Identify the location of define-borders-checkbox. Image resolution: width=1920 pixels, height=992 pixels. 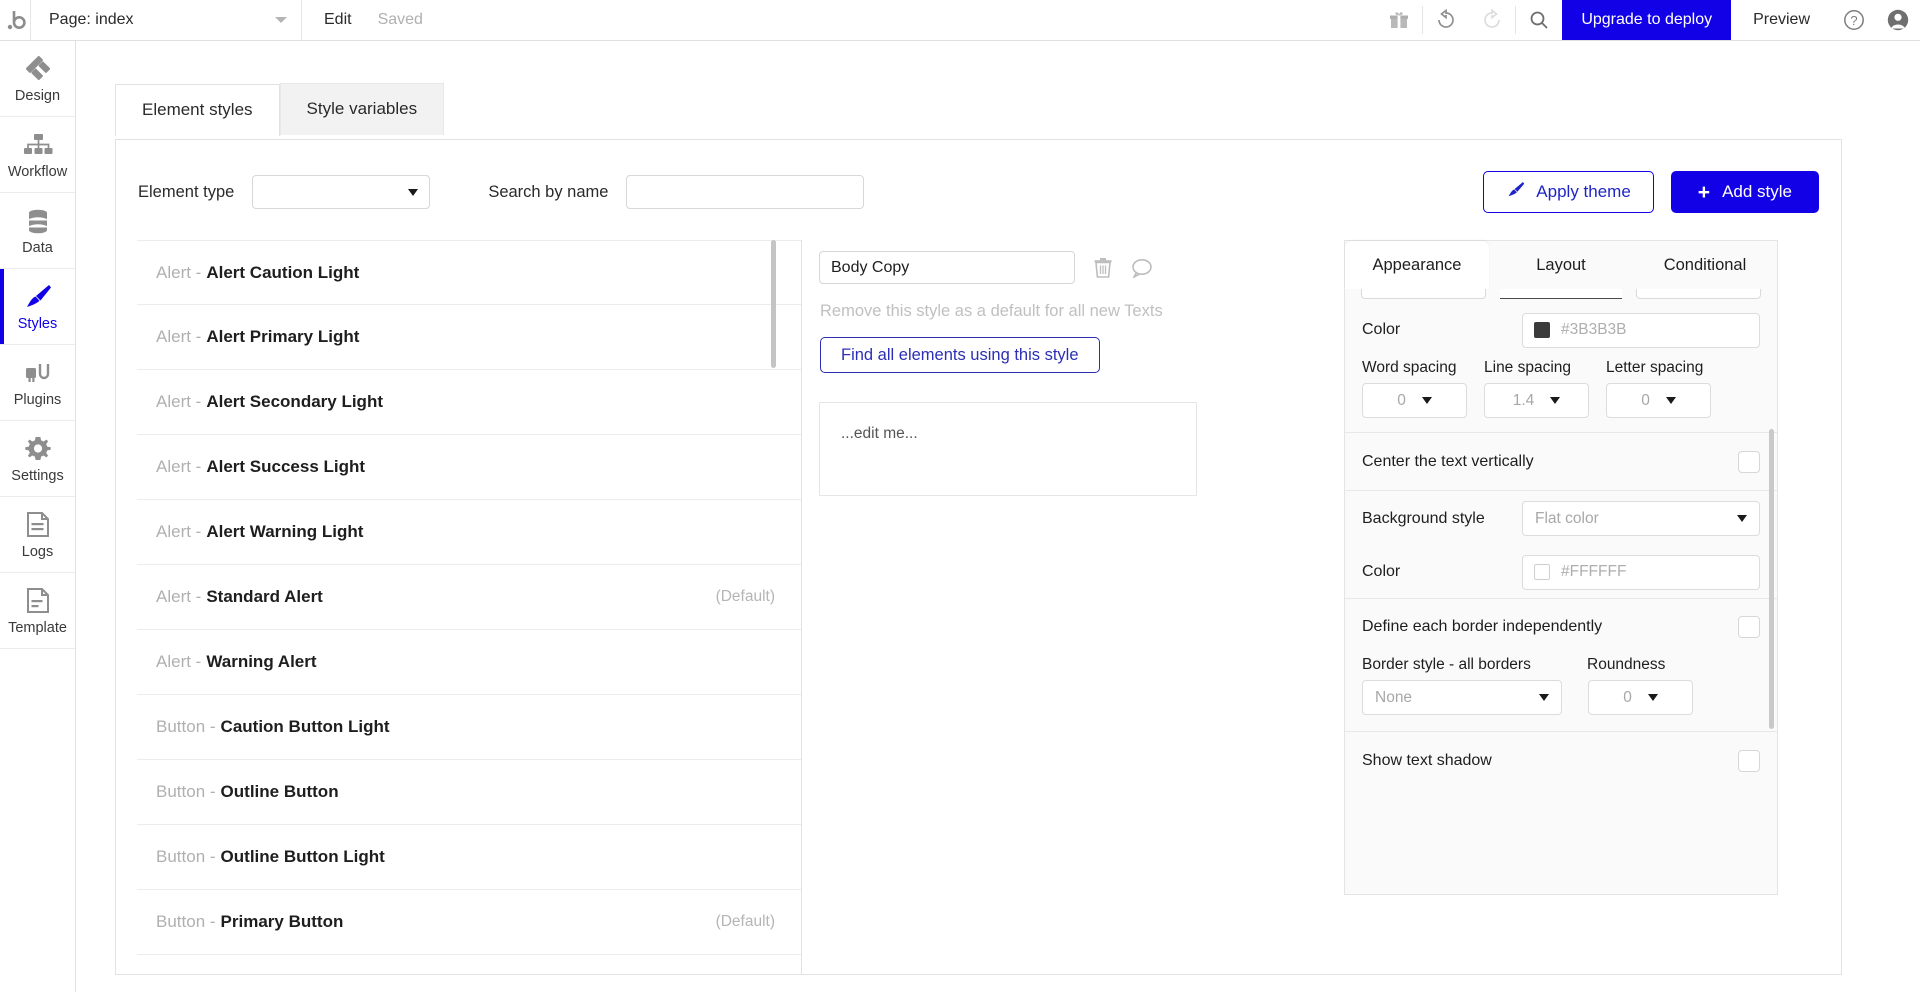
(1749, 626).